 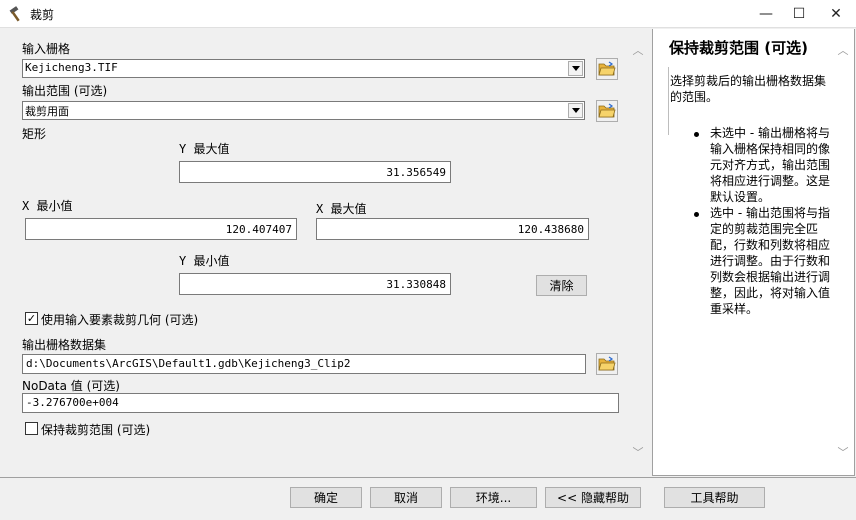 What do you see at coordinates (428, 14) in the screenshot?
I see `title-bar: 裁剪 — ☐ ✕` at bounding box center [428, 14].